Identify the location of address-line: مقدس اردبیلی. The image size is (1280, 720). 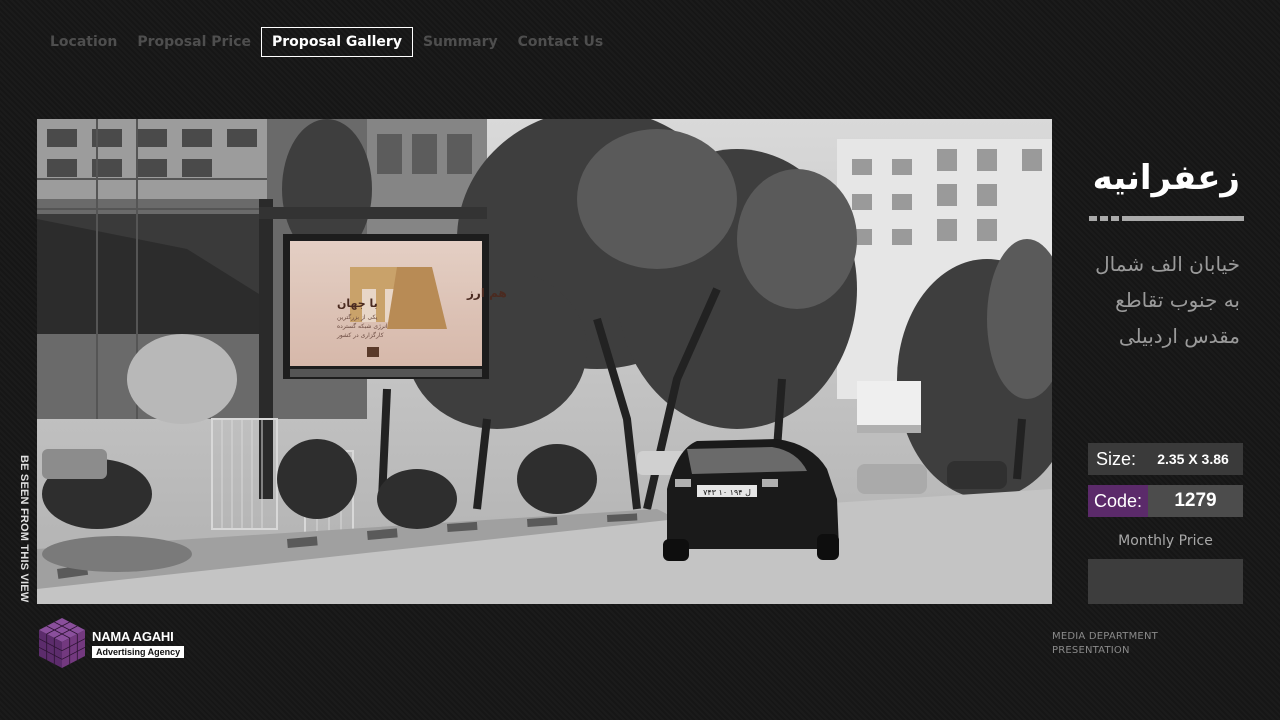
(1179, 336).